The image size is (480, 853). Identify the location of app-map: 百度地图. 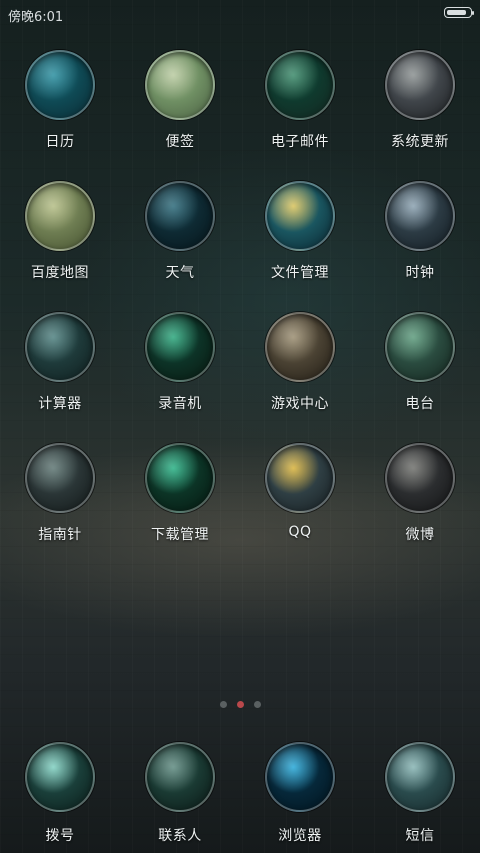
(60, 233).